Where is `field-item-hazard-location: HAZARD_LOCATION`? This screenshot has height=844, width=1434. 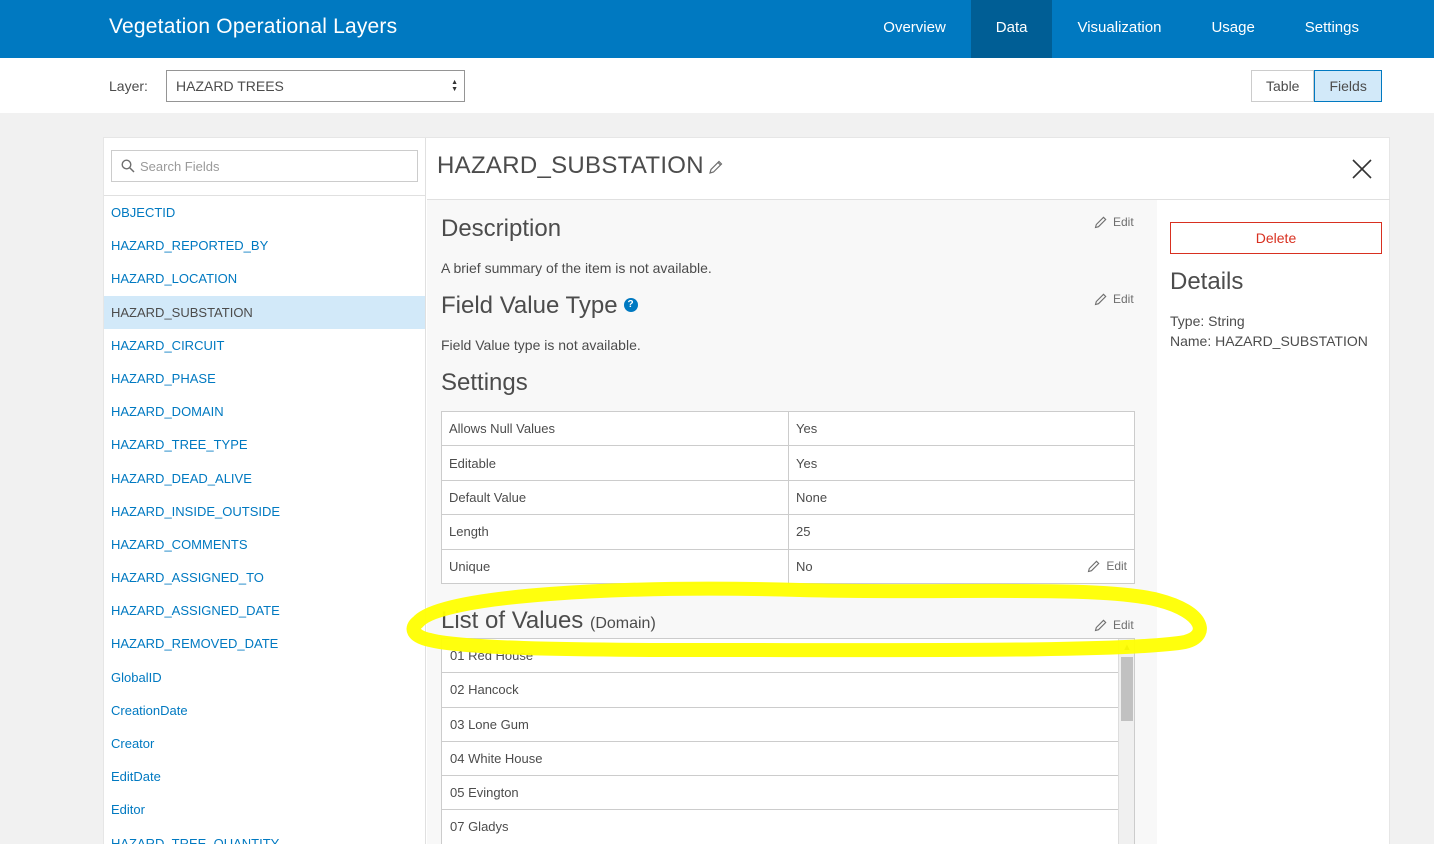 field-item-hazard-location: HAZARD_LOCATION is located at coordinates (264, 278).